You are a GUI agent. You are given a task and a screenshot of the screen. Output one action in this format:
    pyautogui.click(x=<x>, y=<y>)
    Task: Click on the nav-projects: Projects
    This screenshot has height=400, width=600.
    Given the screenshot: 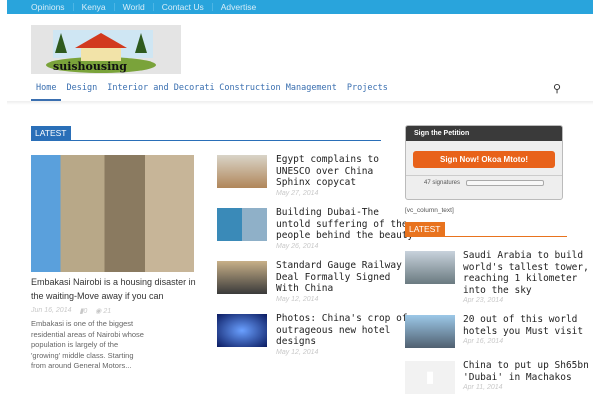 What is the action you would take?
    pyautogui.click(x=367, y=91)
    